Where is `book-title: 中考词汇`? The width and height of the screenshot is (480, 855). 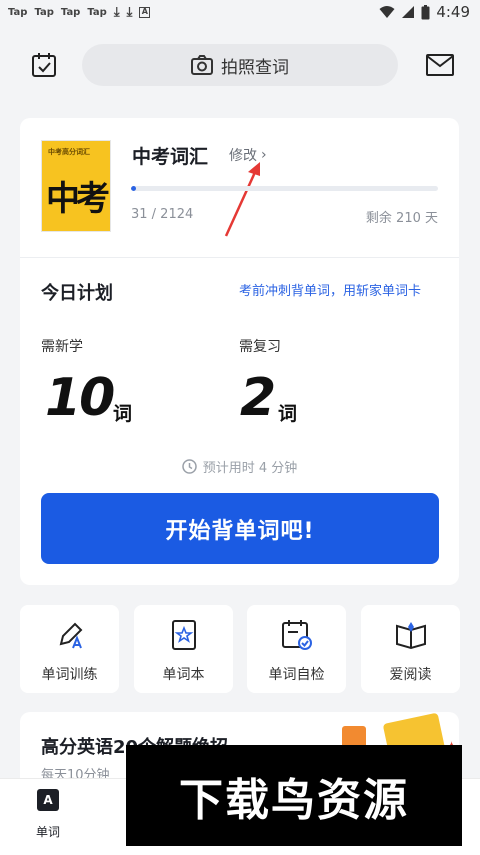
book-title: 中考词汇 is located at coordinates (170, 157).